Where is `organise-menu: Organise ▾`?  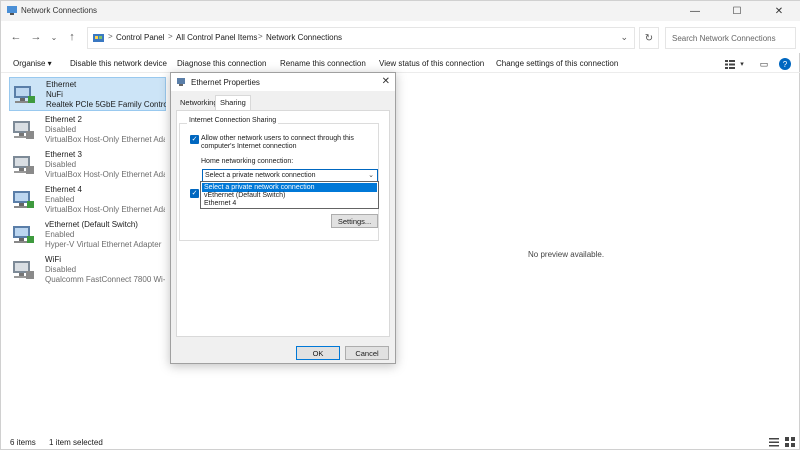 organise-menu: Organise ▾ is located at coordinates (32, 63).